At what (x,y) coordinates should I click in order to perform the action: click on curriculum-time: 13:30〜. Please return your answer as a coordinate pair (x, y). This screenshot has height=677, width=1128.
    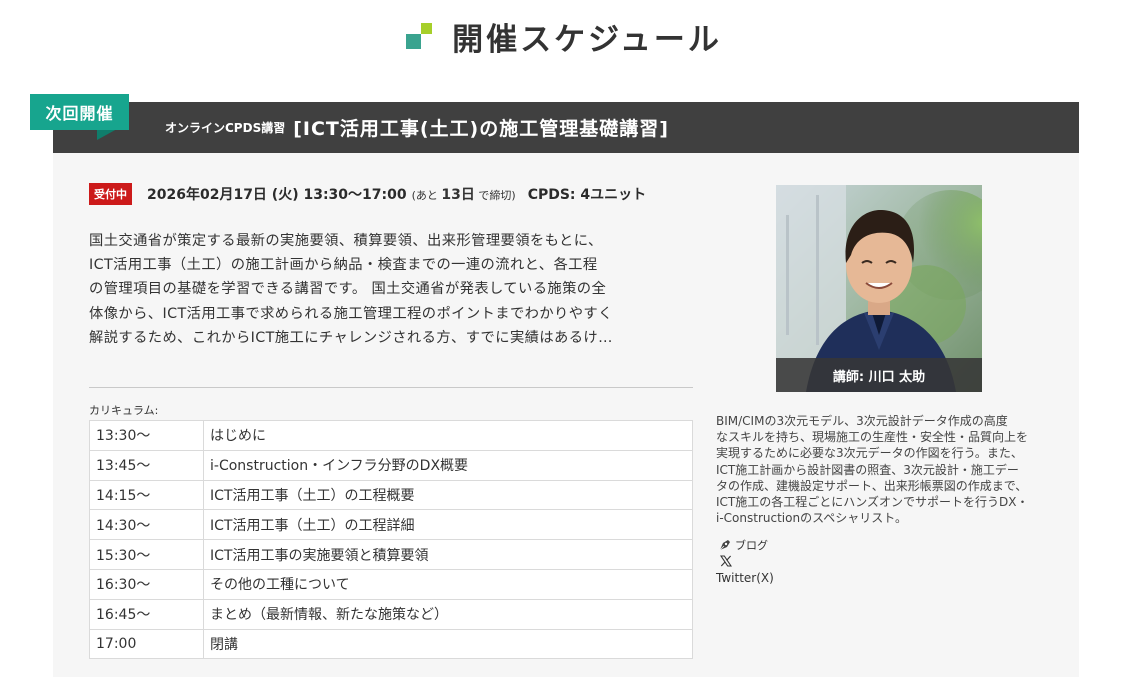
    Looking at the image, I should click on (146, 435).